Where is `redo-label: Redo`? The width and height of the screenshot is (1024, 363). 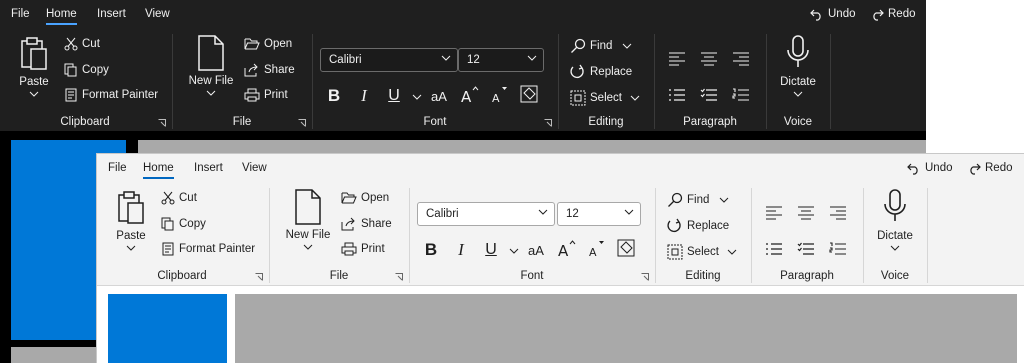
redo-label: Redo is located at coordinates (999, 168).